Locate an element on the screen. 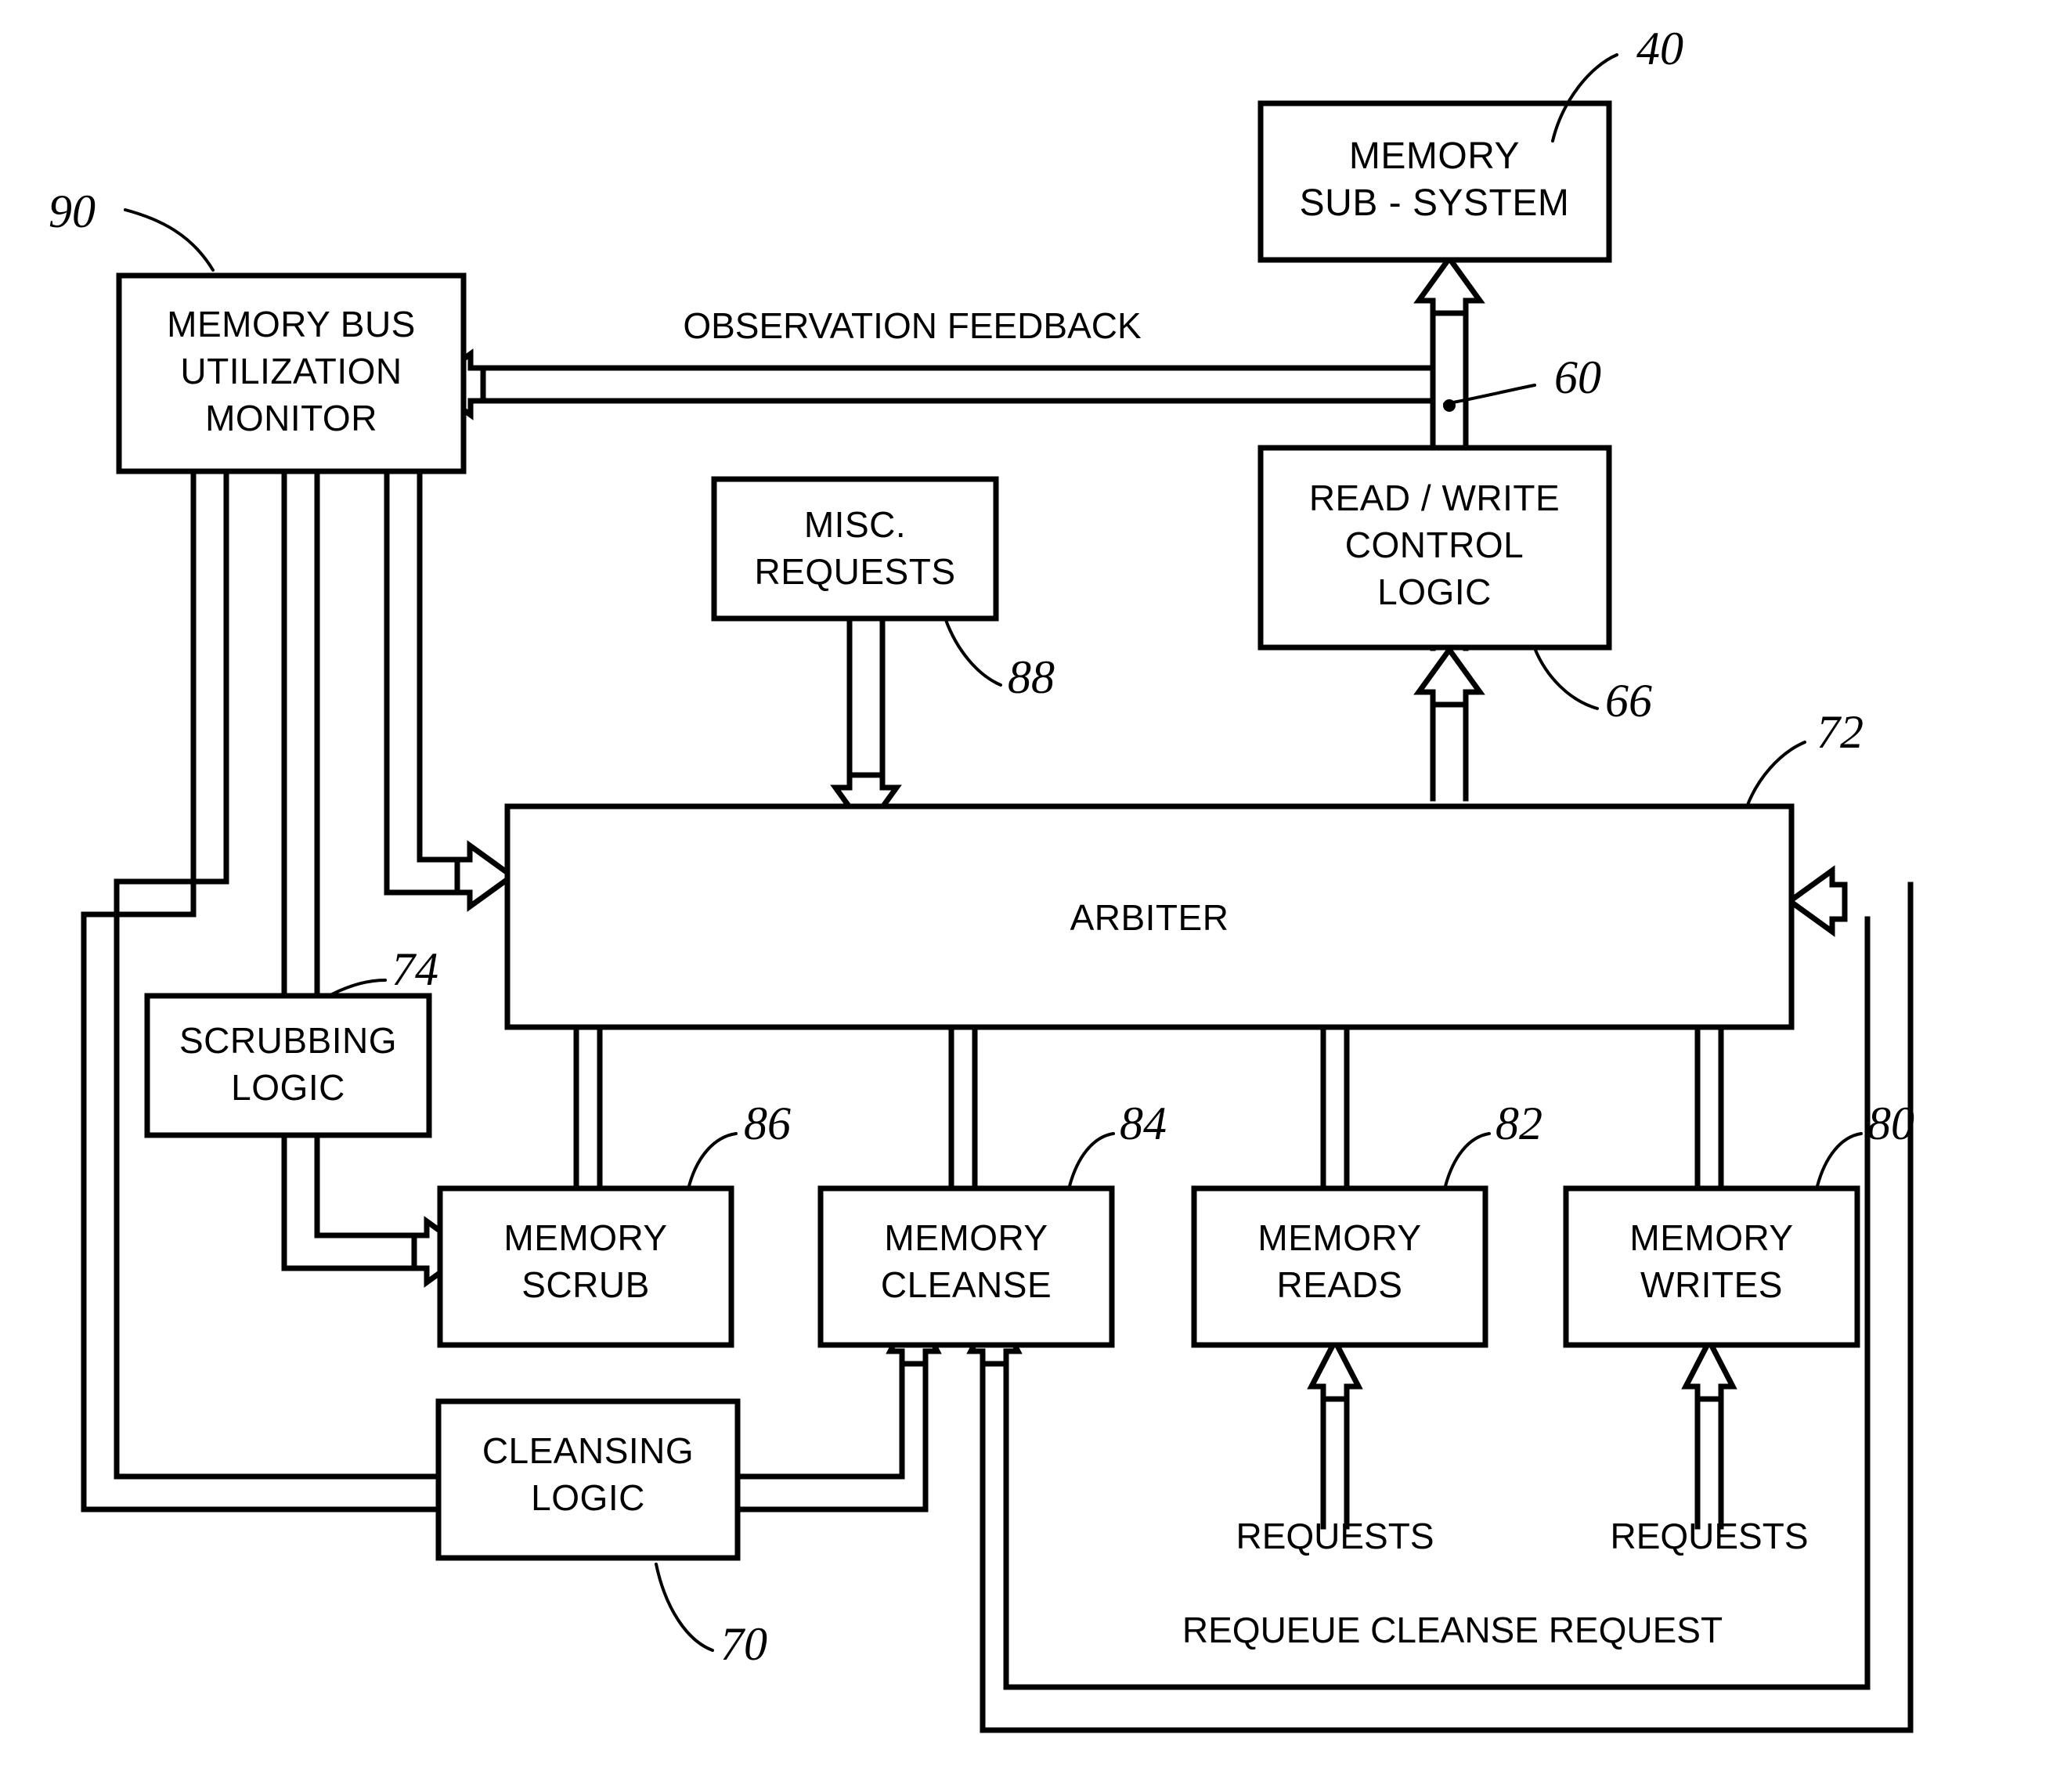 Image resolution: width=2053 pixels, height=1792 pixels. rw-control-line-2: CONTROL is located at coordinates (1434, 545).